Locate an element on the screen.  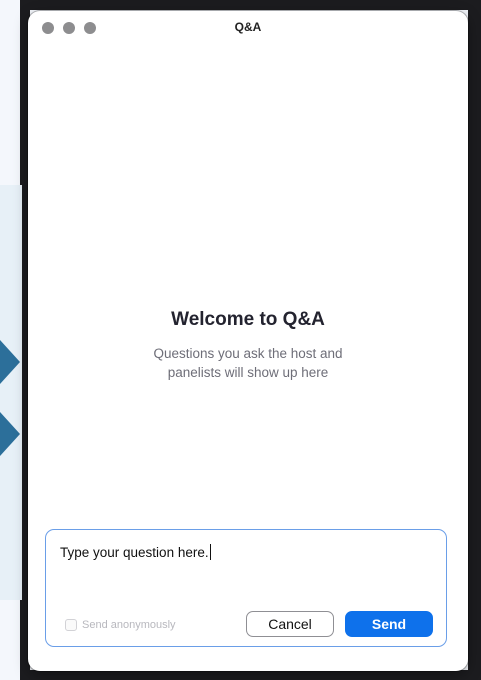
welcome-title: Welcome to Q&A is located at coordinates (248, 319).